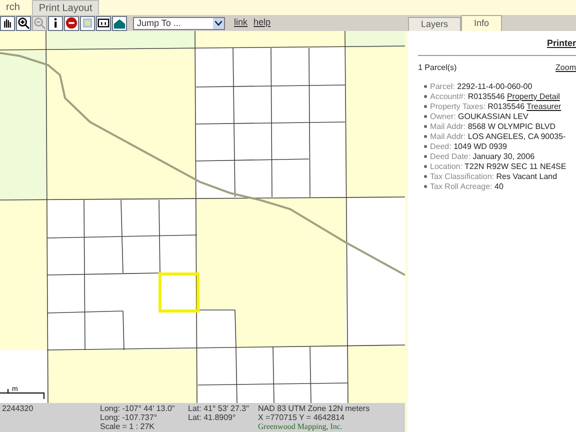  What do you see at coordinates (496, 107) in the screenshot?
I see `info-field: Property Taxes: R0135546 Treasurer` at bounding box center [496, 107].